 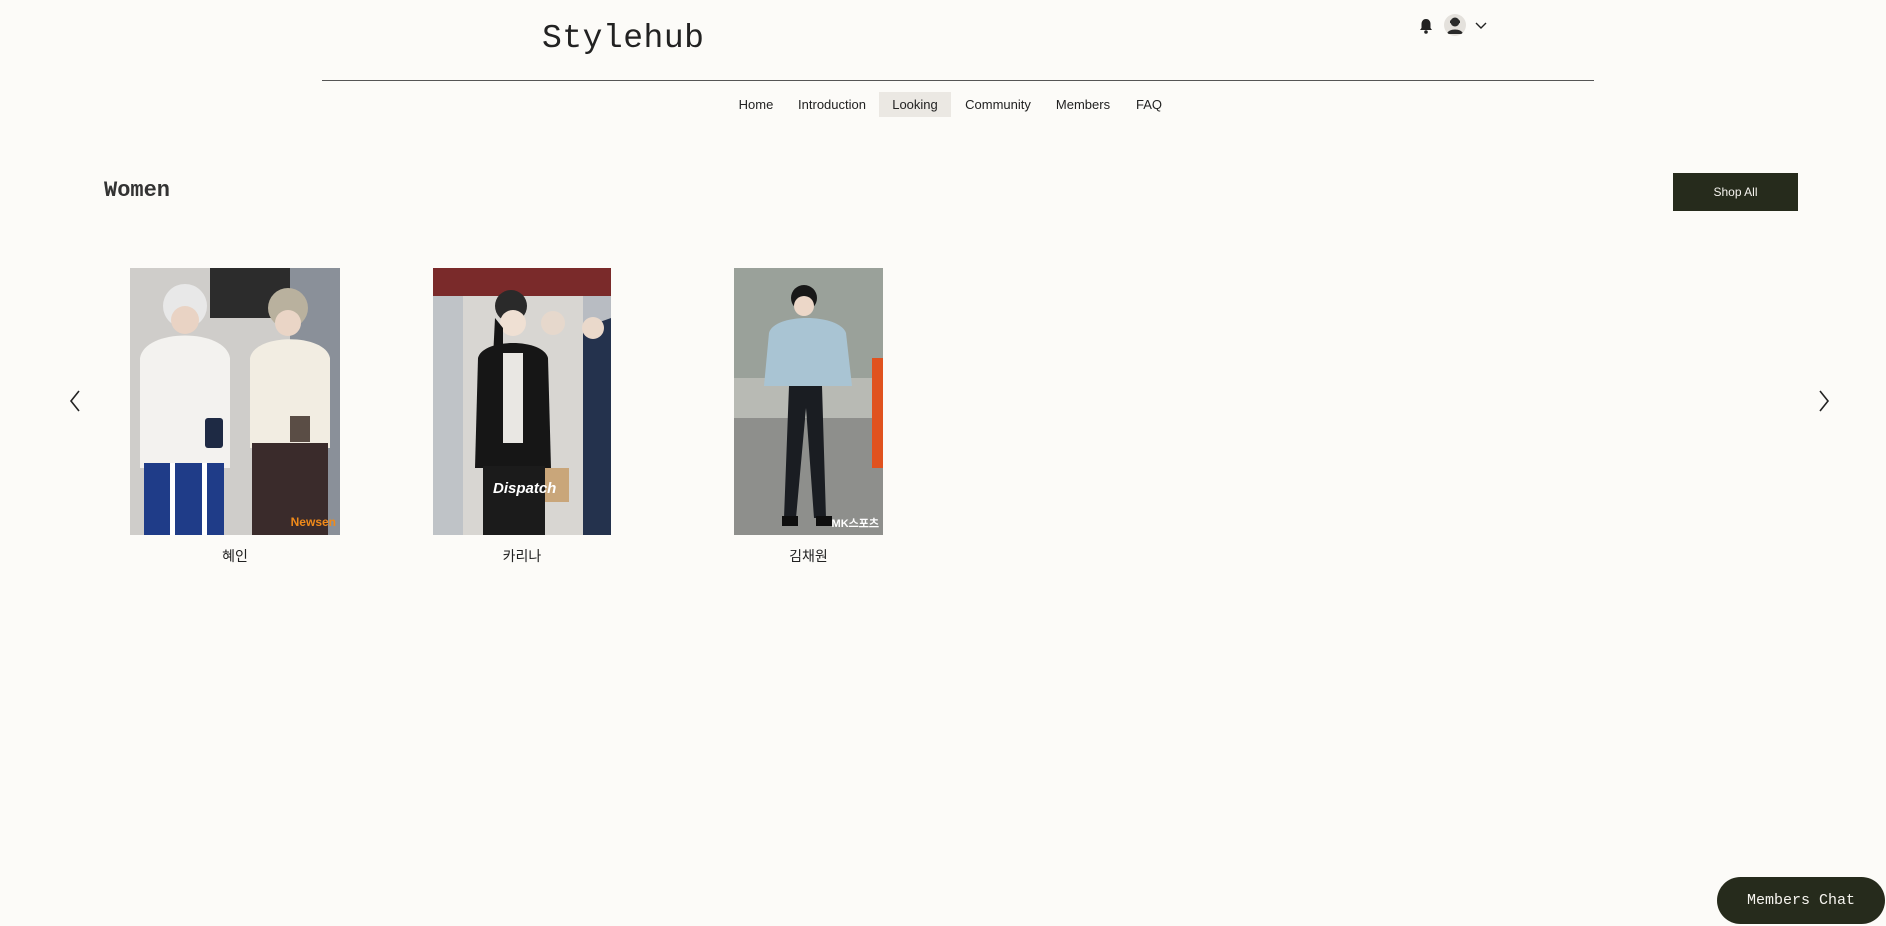 What do you see at coordinates (915, 104) in the screenshot?
I see `nav-item-looking: Looking` at bounding box center [915, 104].